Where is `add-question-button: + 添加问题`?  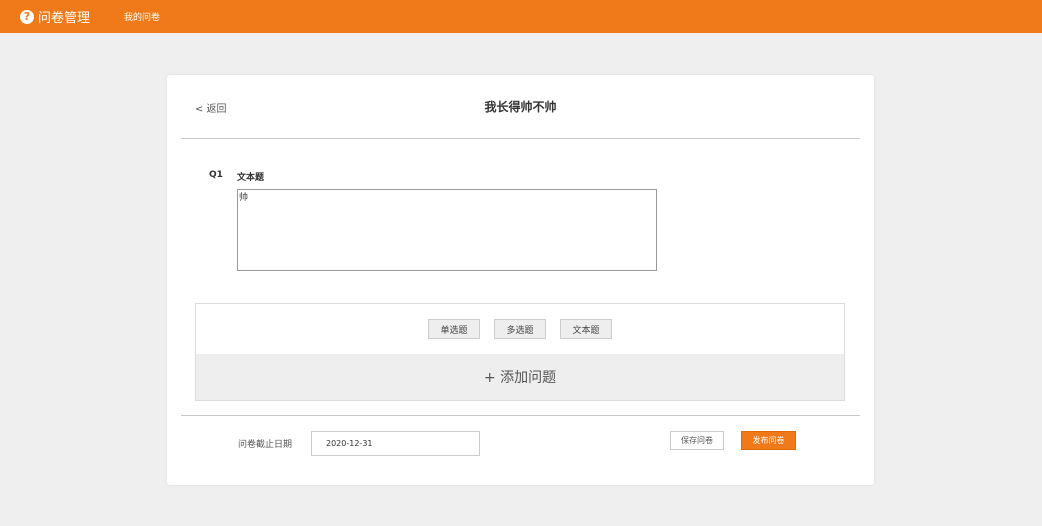 add-question-button: + 添加问题 is located at coordinates (520, 377).